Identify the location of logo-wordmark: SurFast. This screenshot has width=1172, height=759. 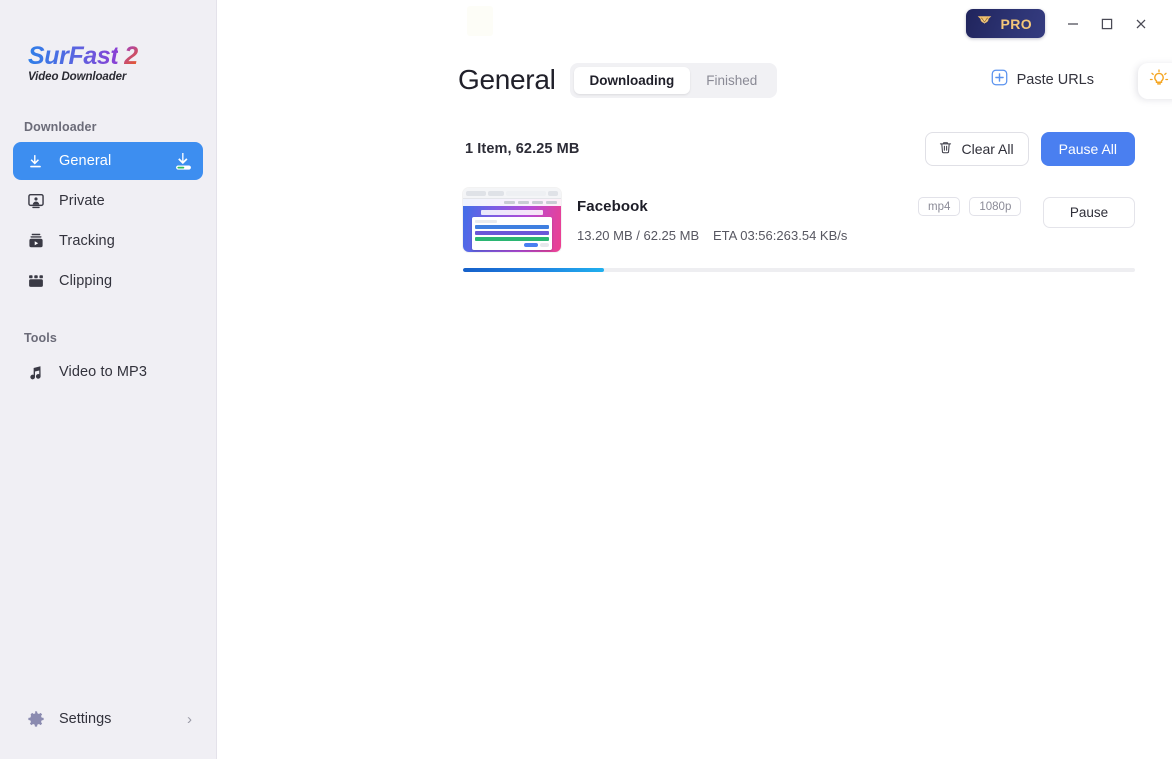
(73, 56).